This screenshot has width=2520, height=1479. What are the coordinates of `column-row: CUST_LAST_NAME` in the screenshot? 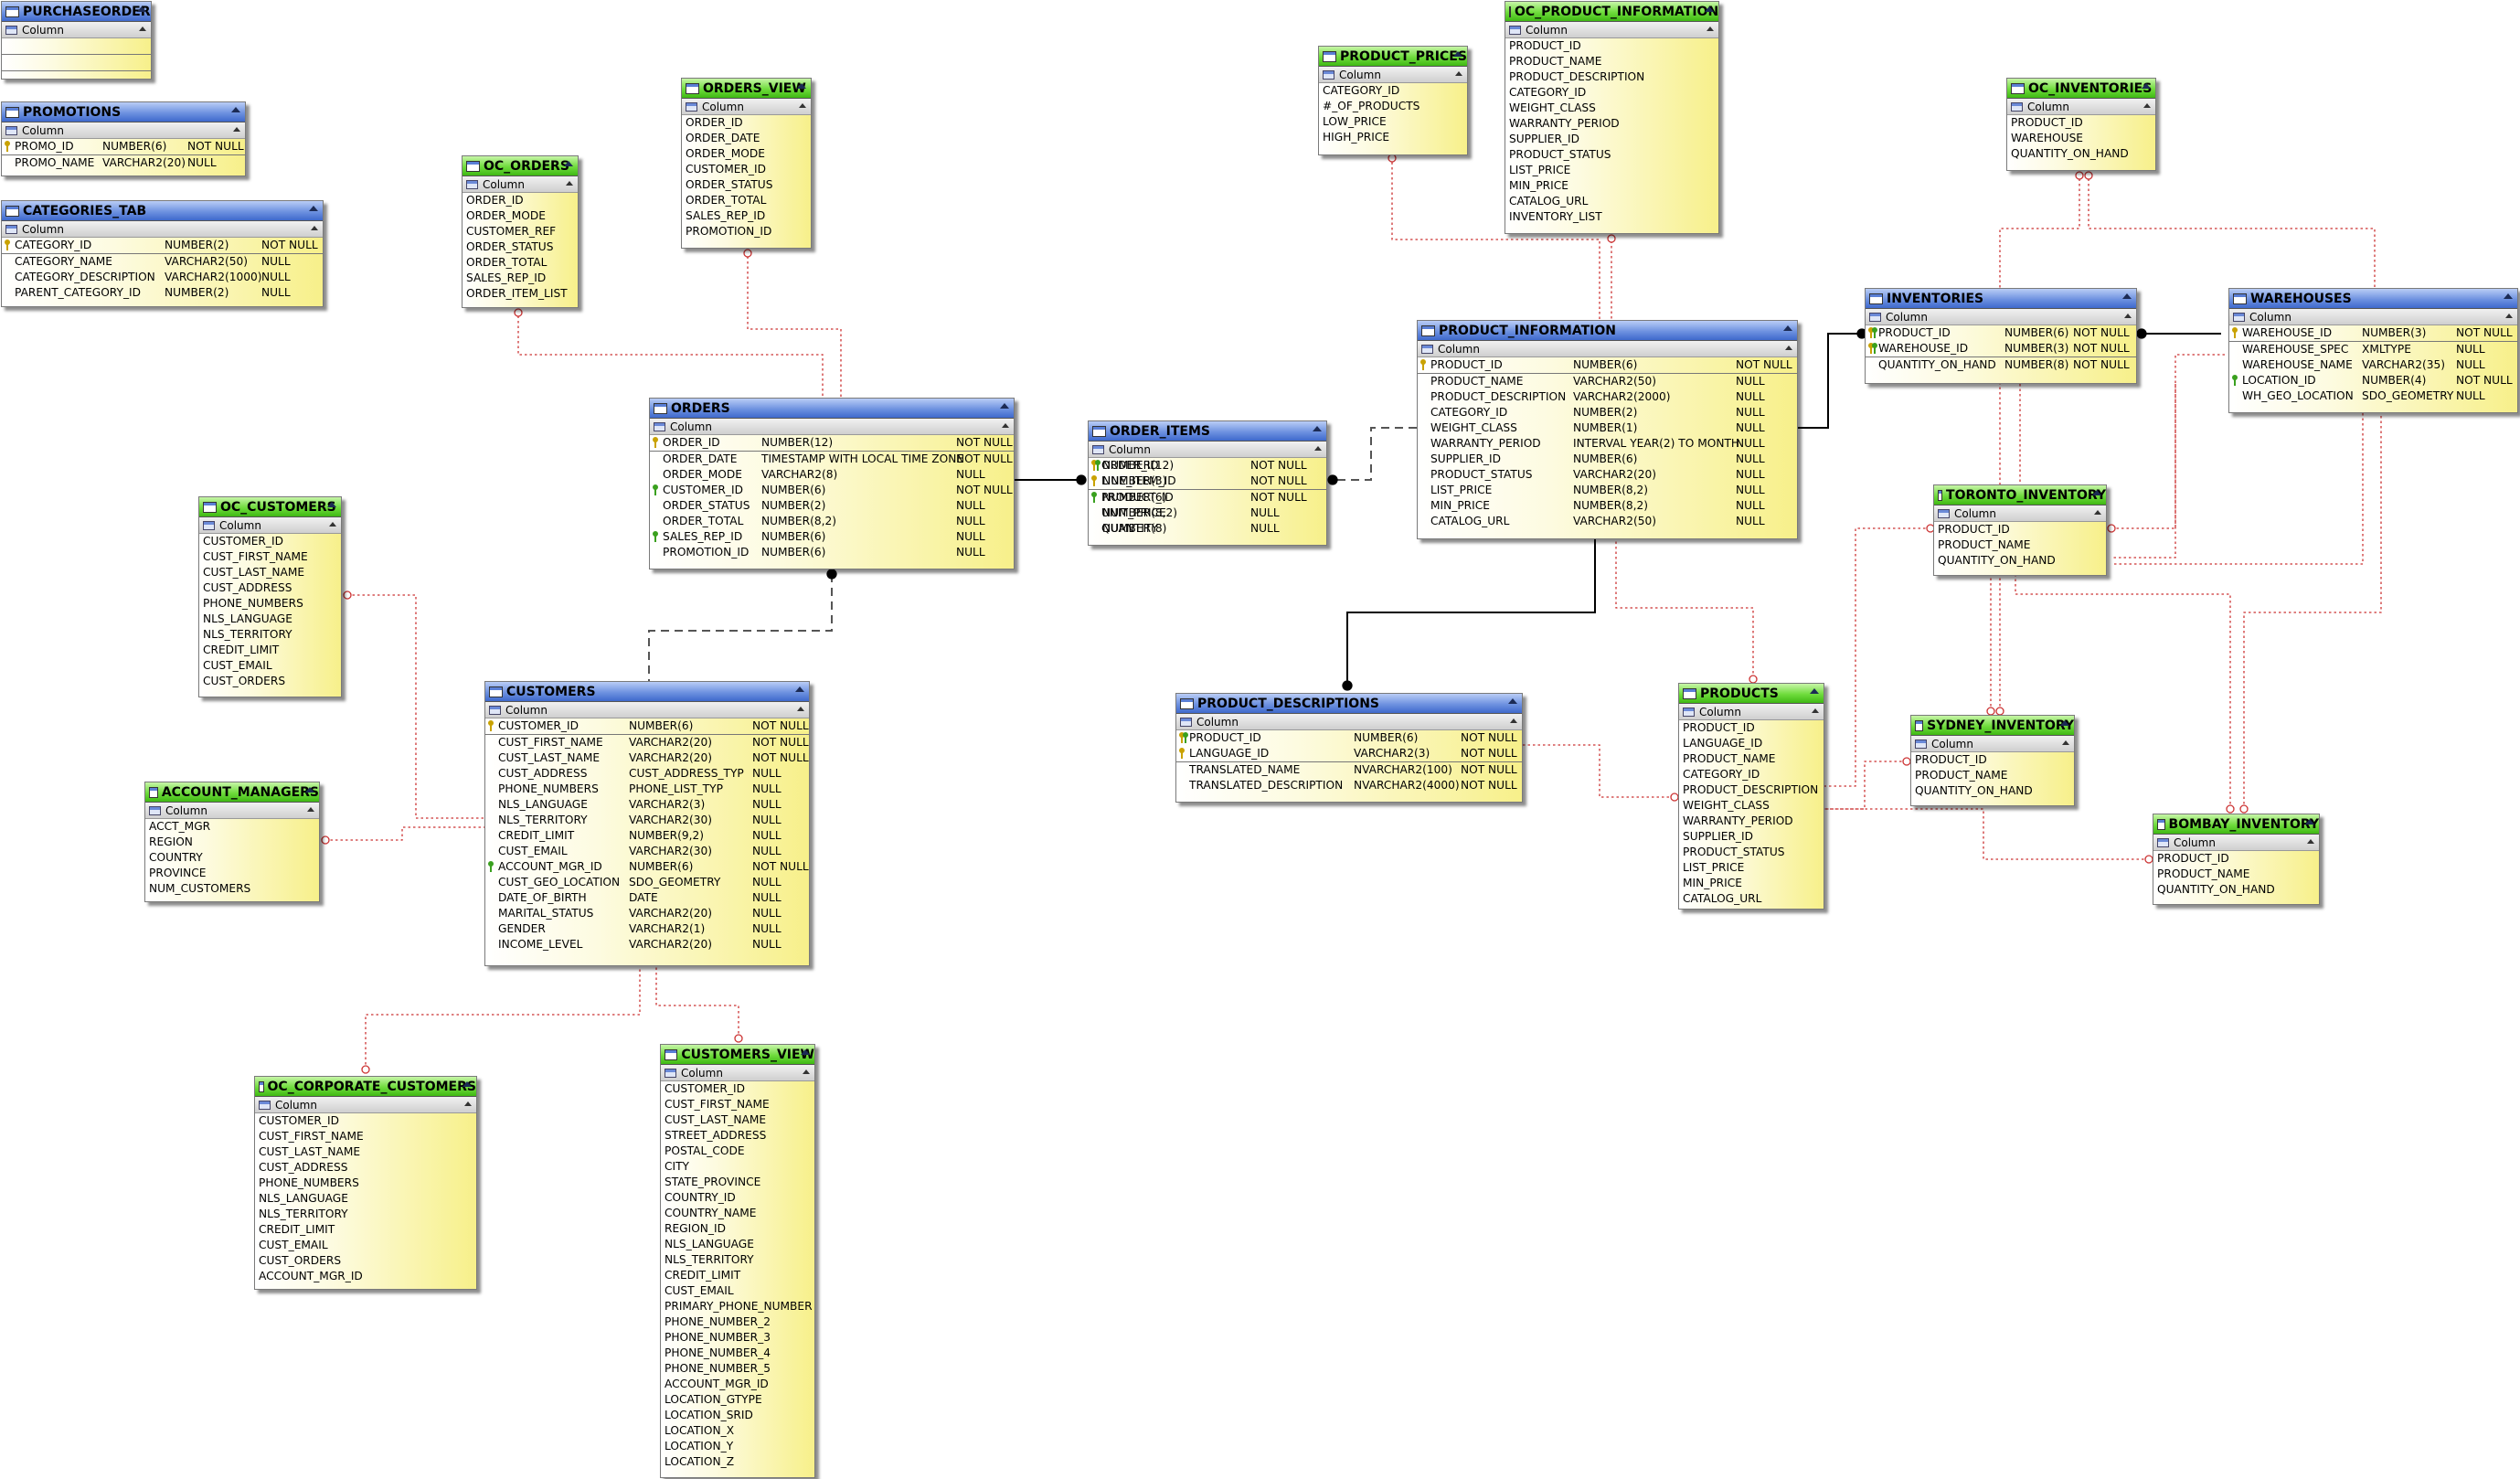 It's located at (366, 1152).